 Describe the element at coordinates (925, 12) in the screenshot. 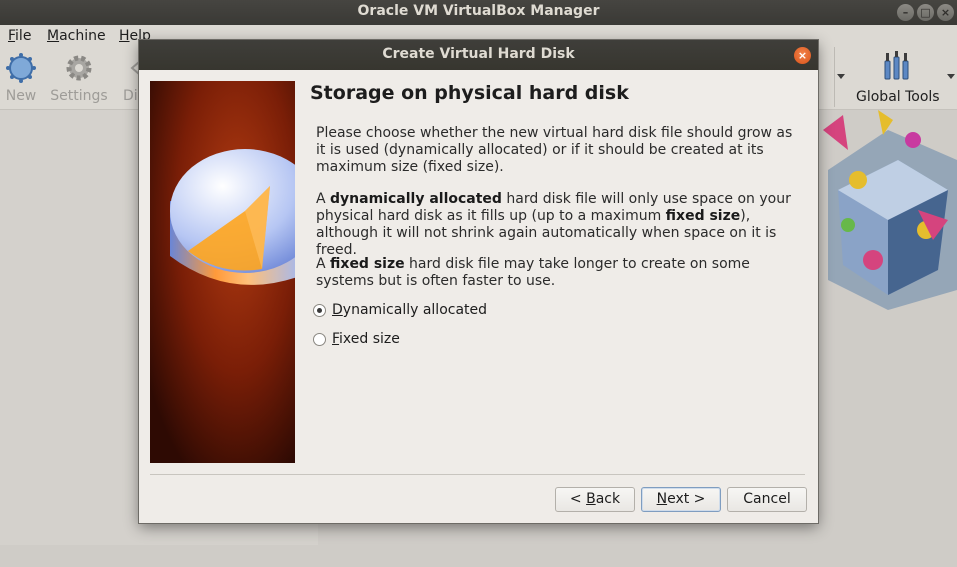

I see `maximize-button: □` at that location.